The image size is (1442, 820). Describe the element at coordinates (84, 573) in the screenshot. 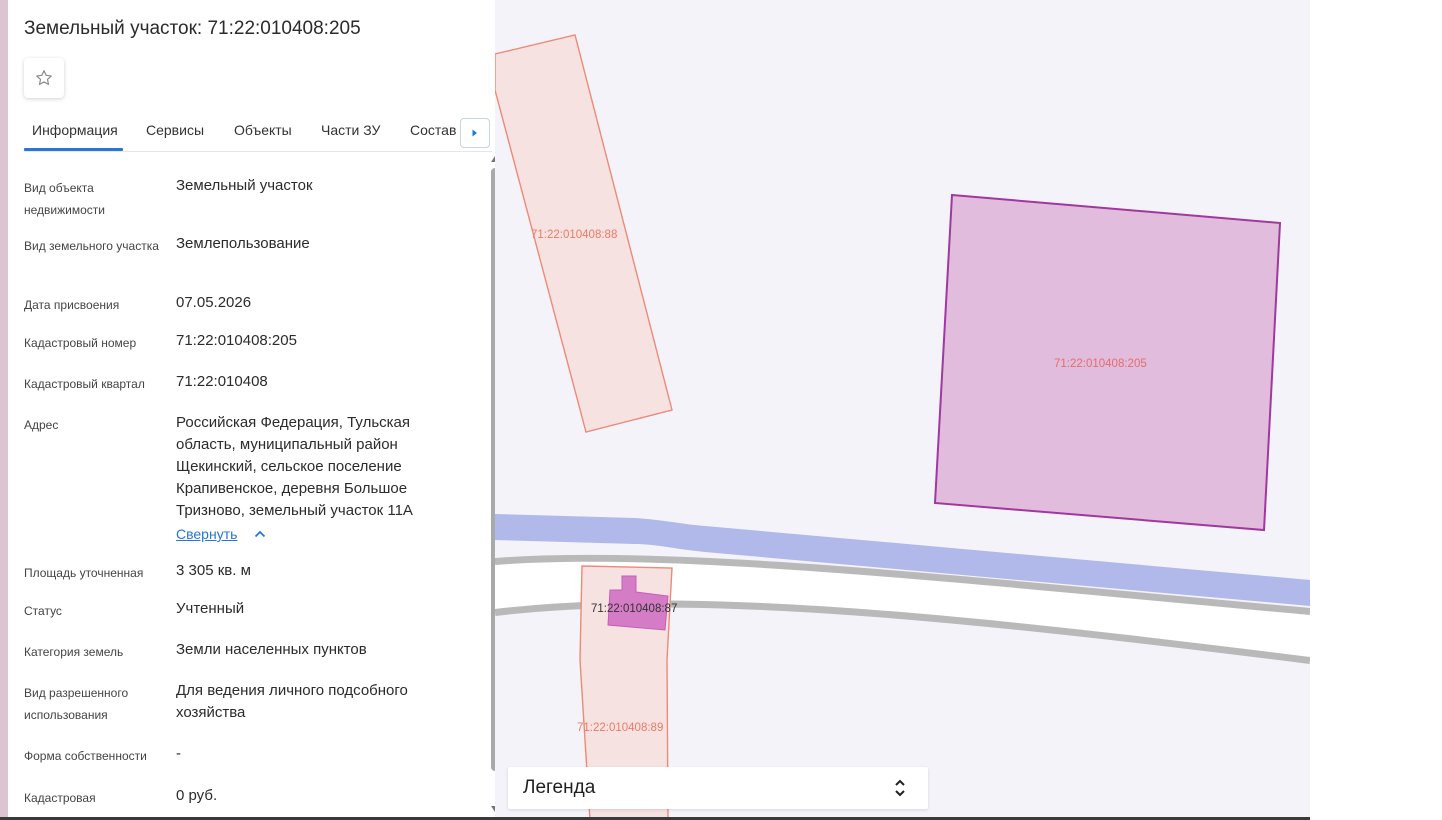

I see `field-label: Площадь уточненная` at that location.